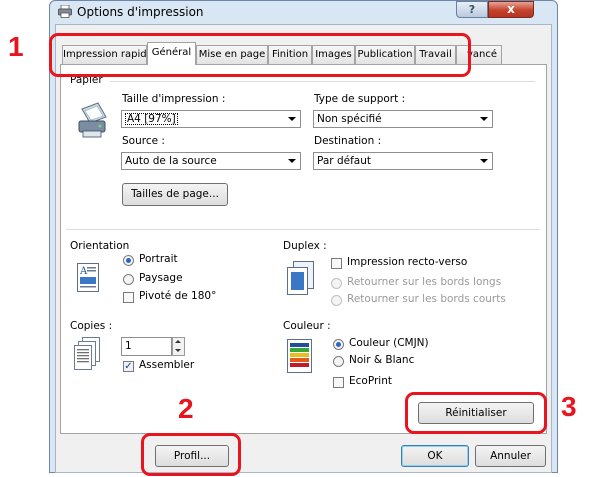  Describe the element at coordinates (128, 366) in the screenshot. I see `assembler-checkbox: ✓` at that location.